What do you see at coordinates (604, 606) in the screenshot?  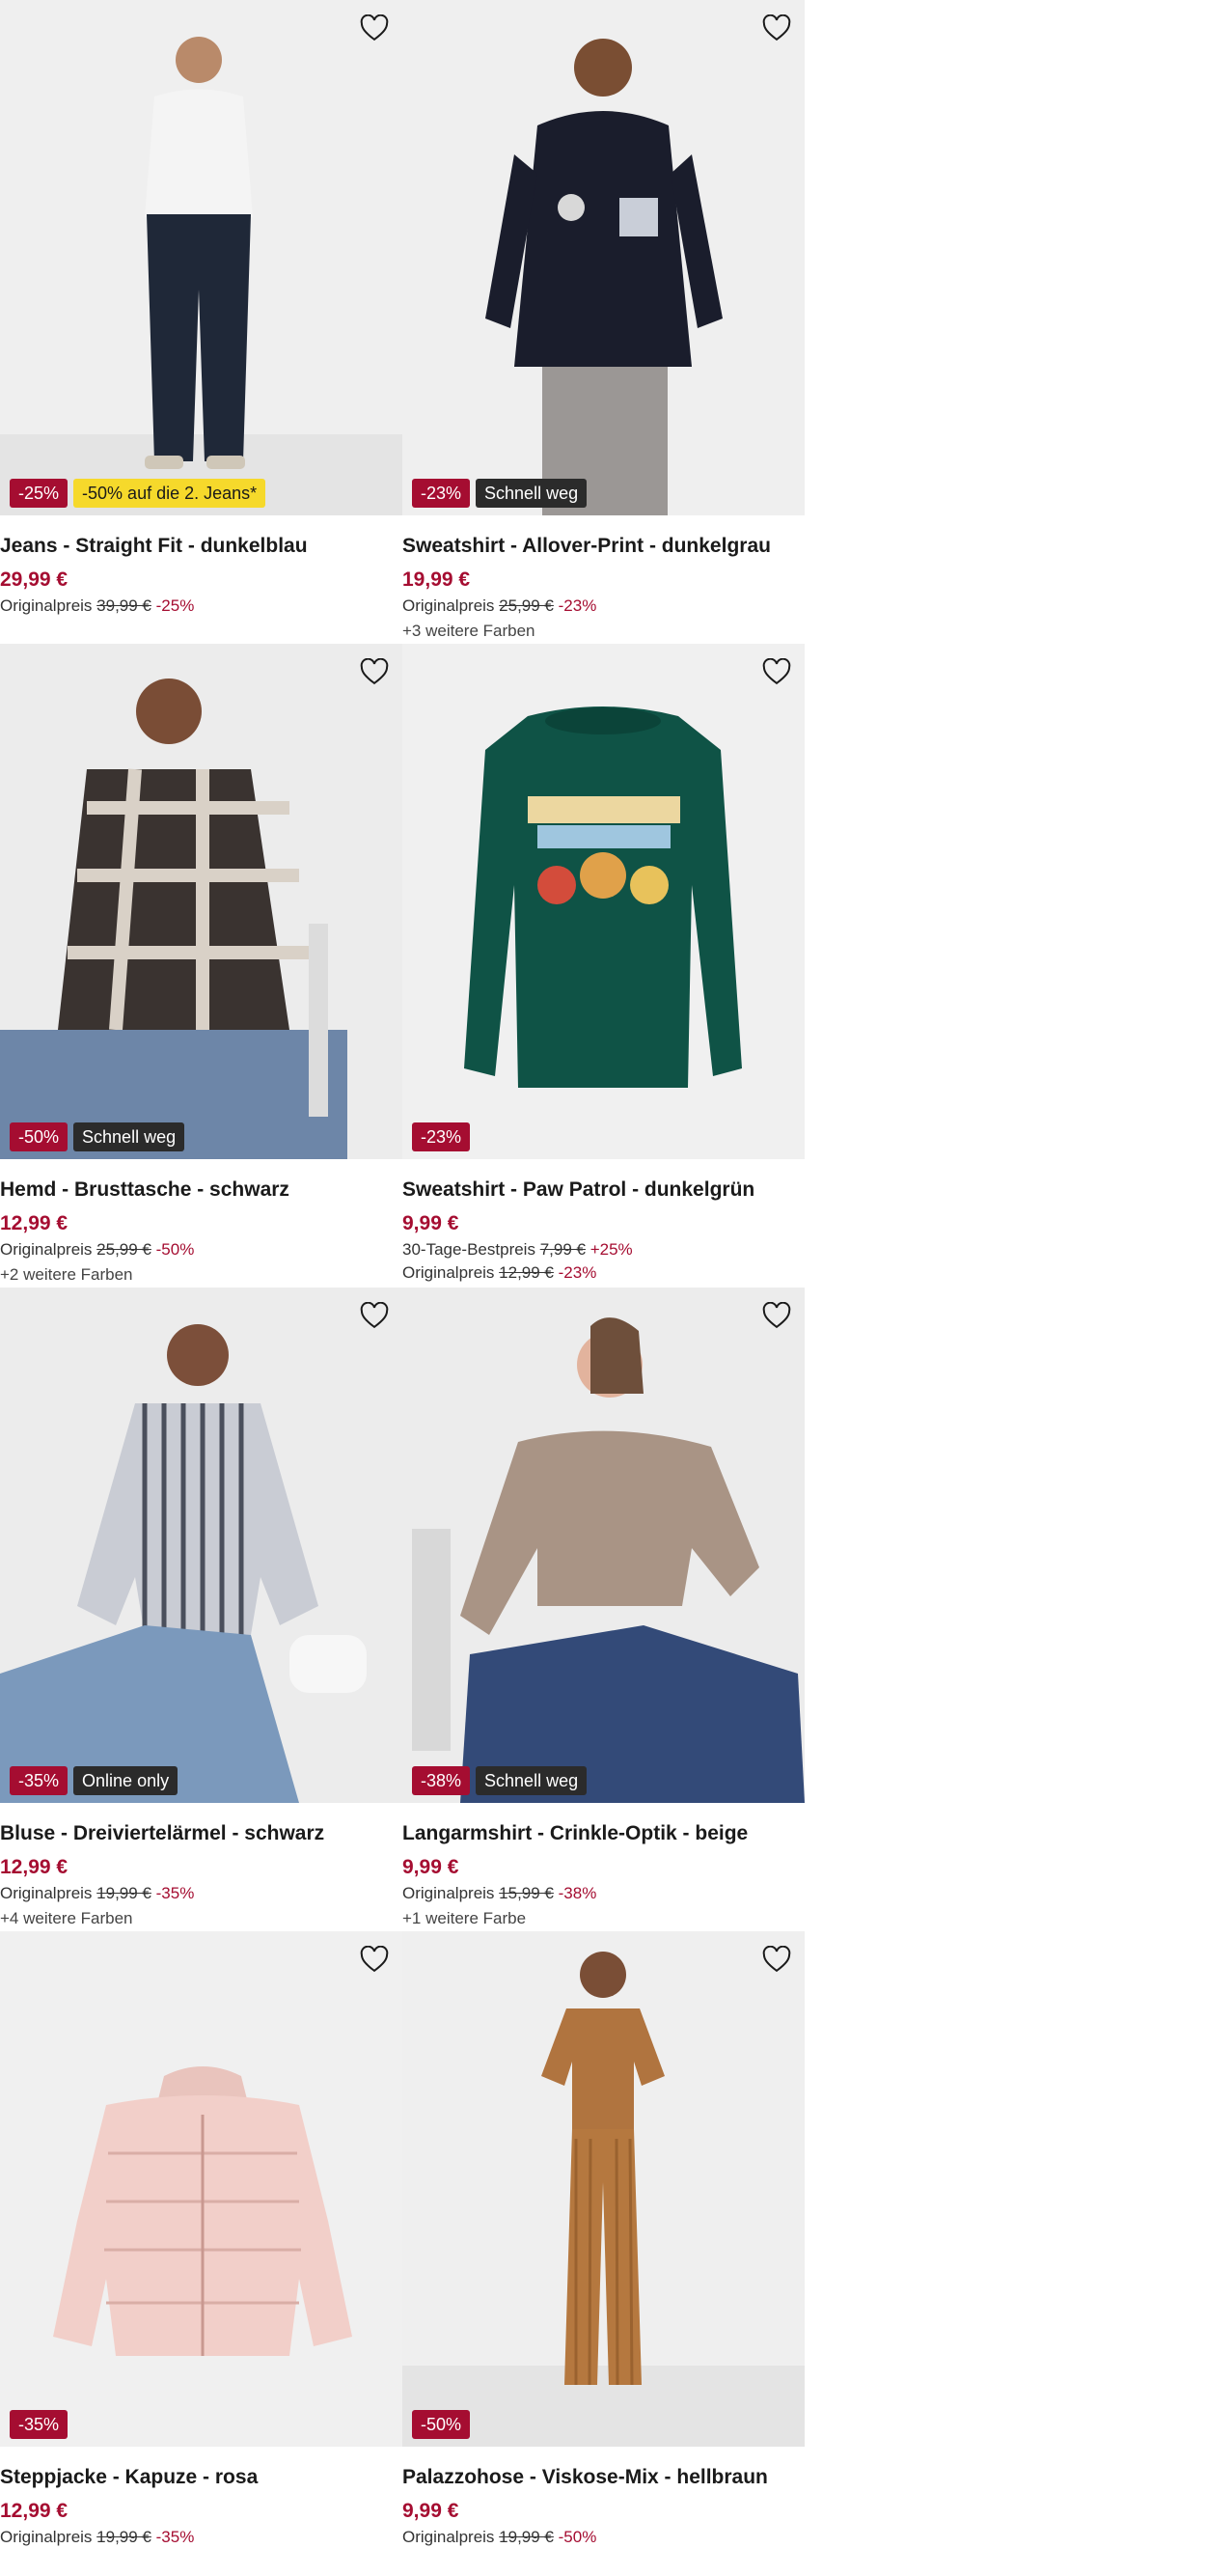 I see `original-price-line: Originalpreis 25,99 € -23%` at bounding box center [604, 606].